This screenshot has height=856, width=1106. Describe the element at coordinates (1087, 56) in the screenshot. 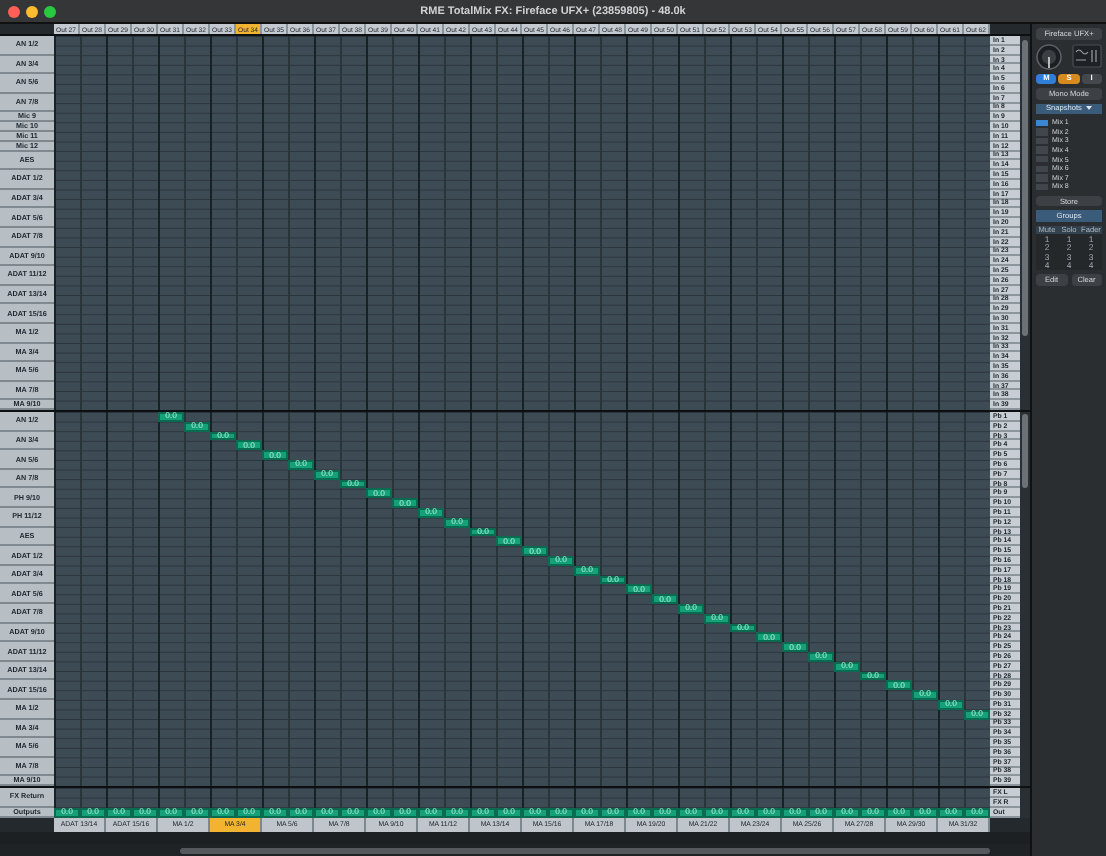

I see `control-panel-icon` at that location.